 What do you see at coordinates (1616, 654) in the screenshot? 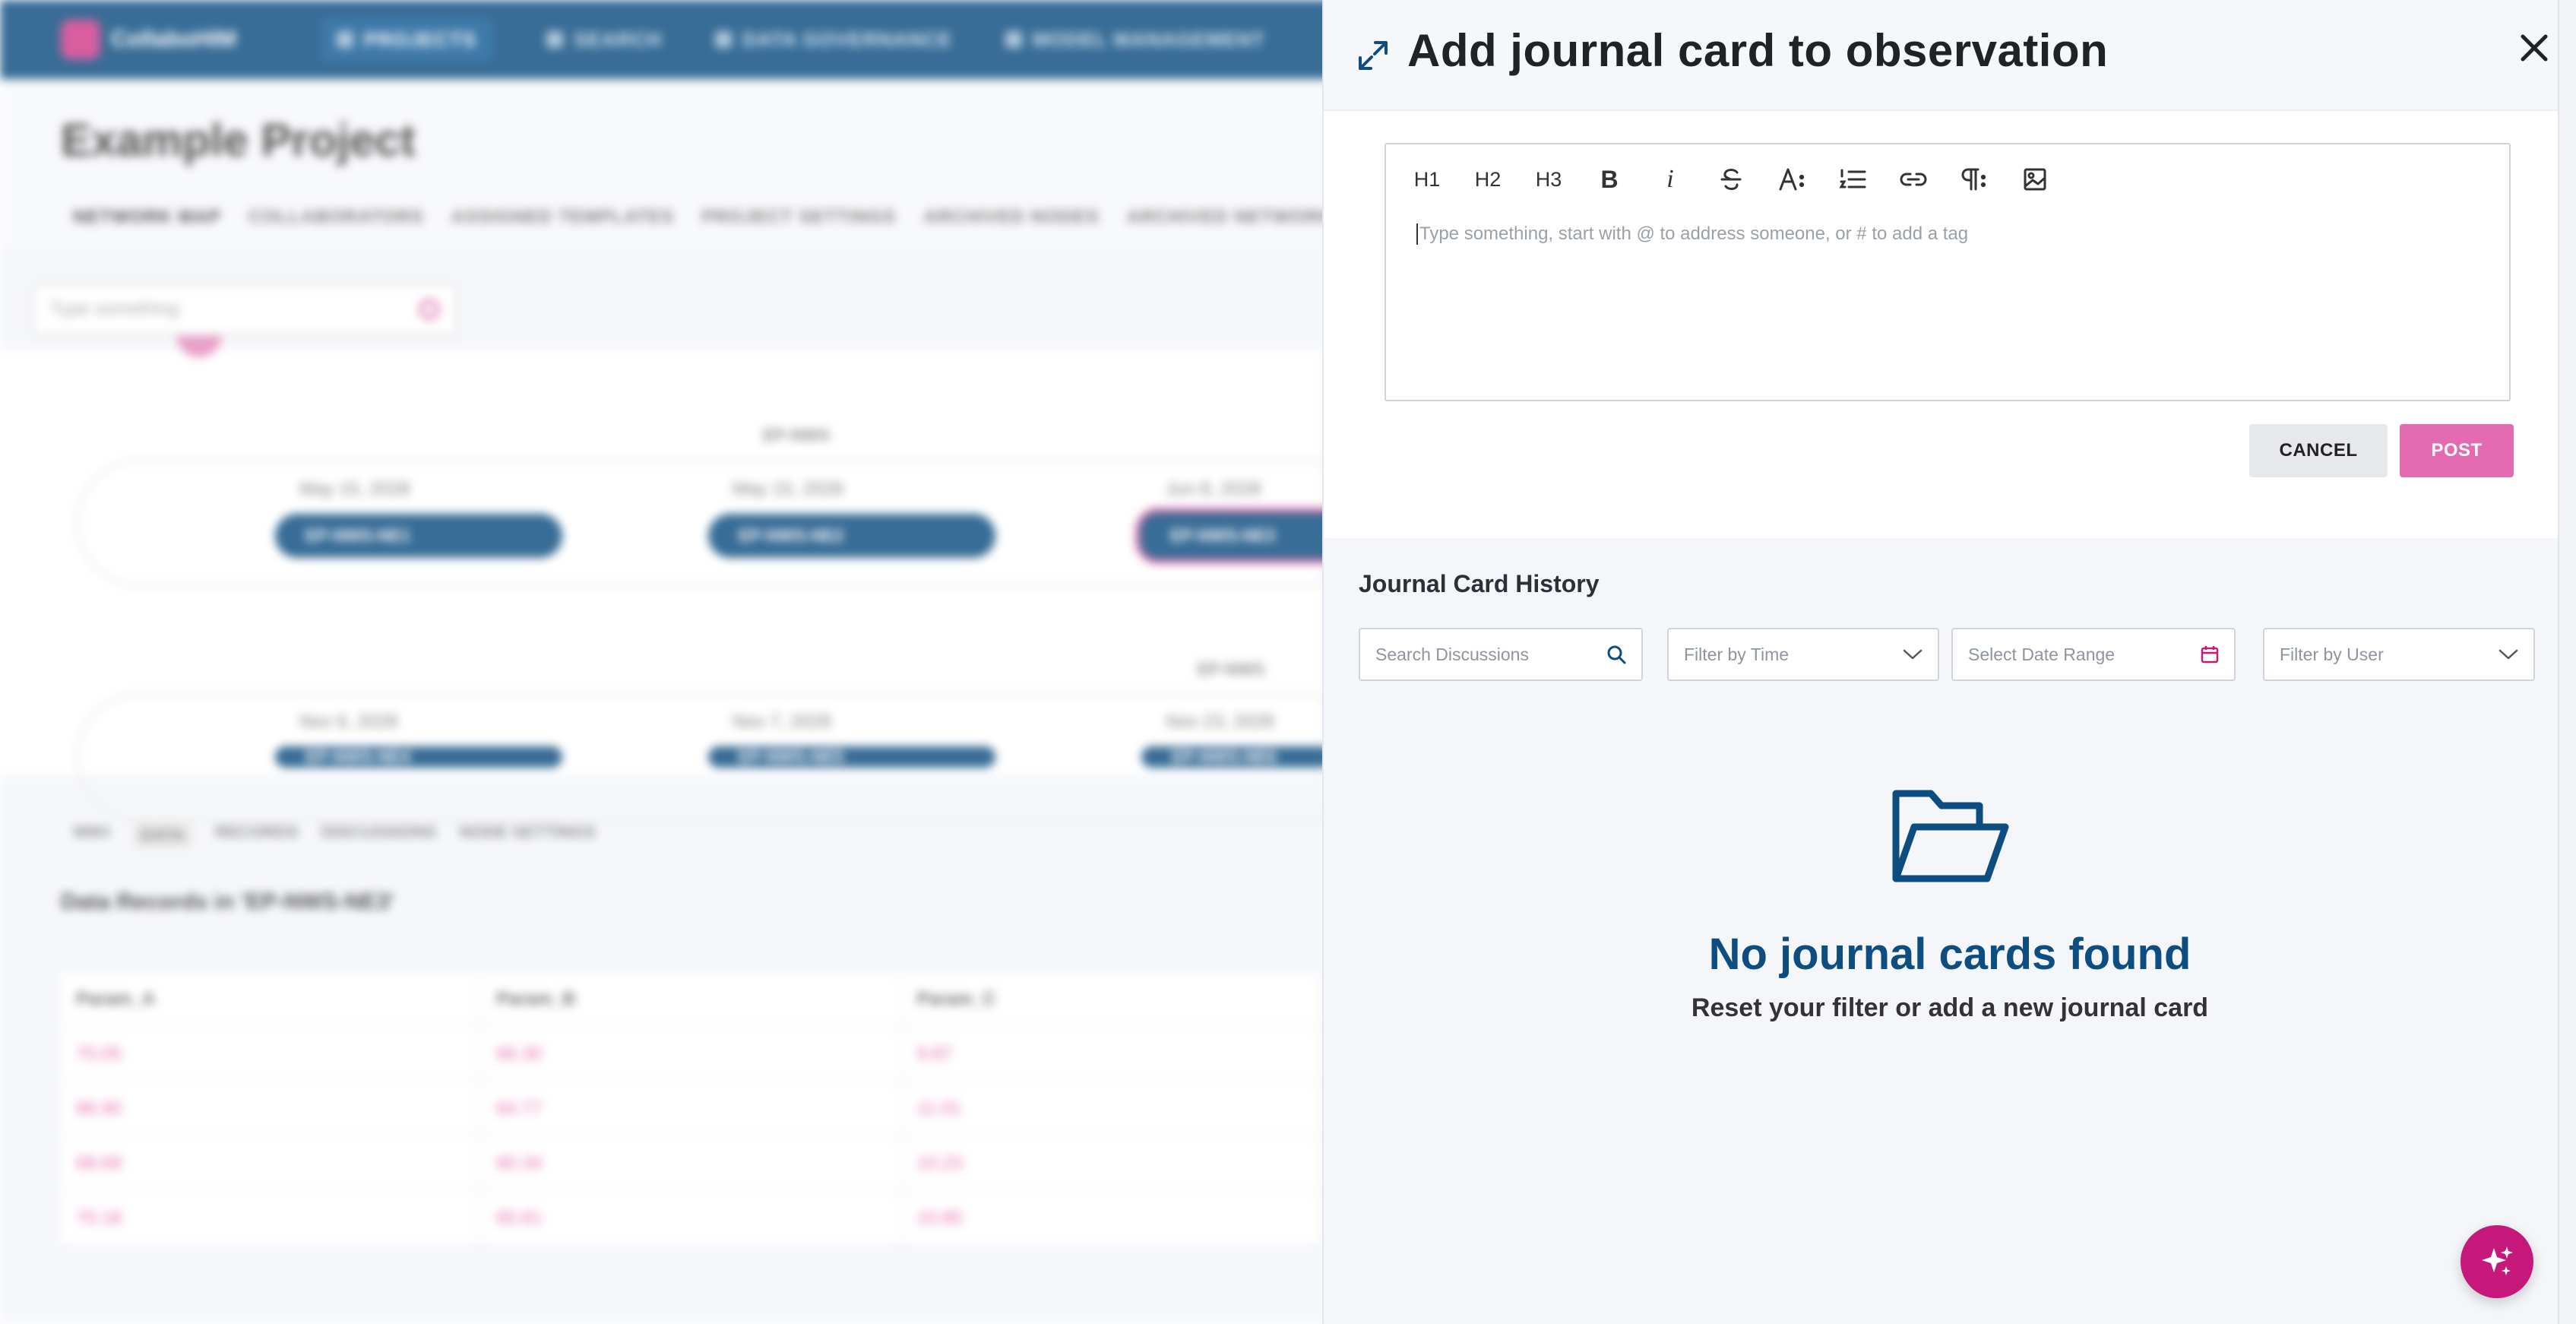
I see `search-icon` at bounding box center [1616, 654].